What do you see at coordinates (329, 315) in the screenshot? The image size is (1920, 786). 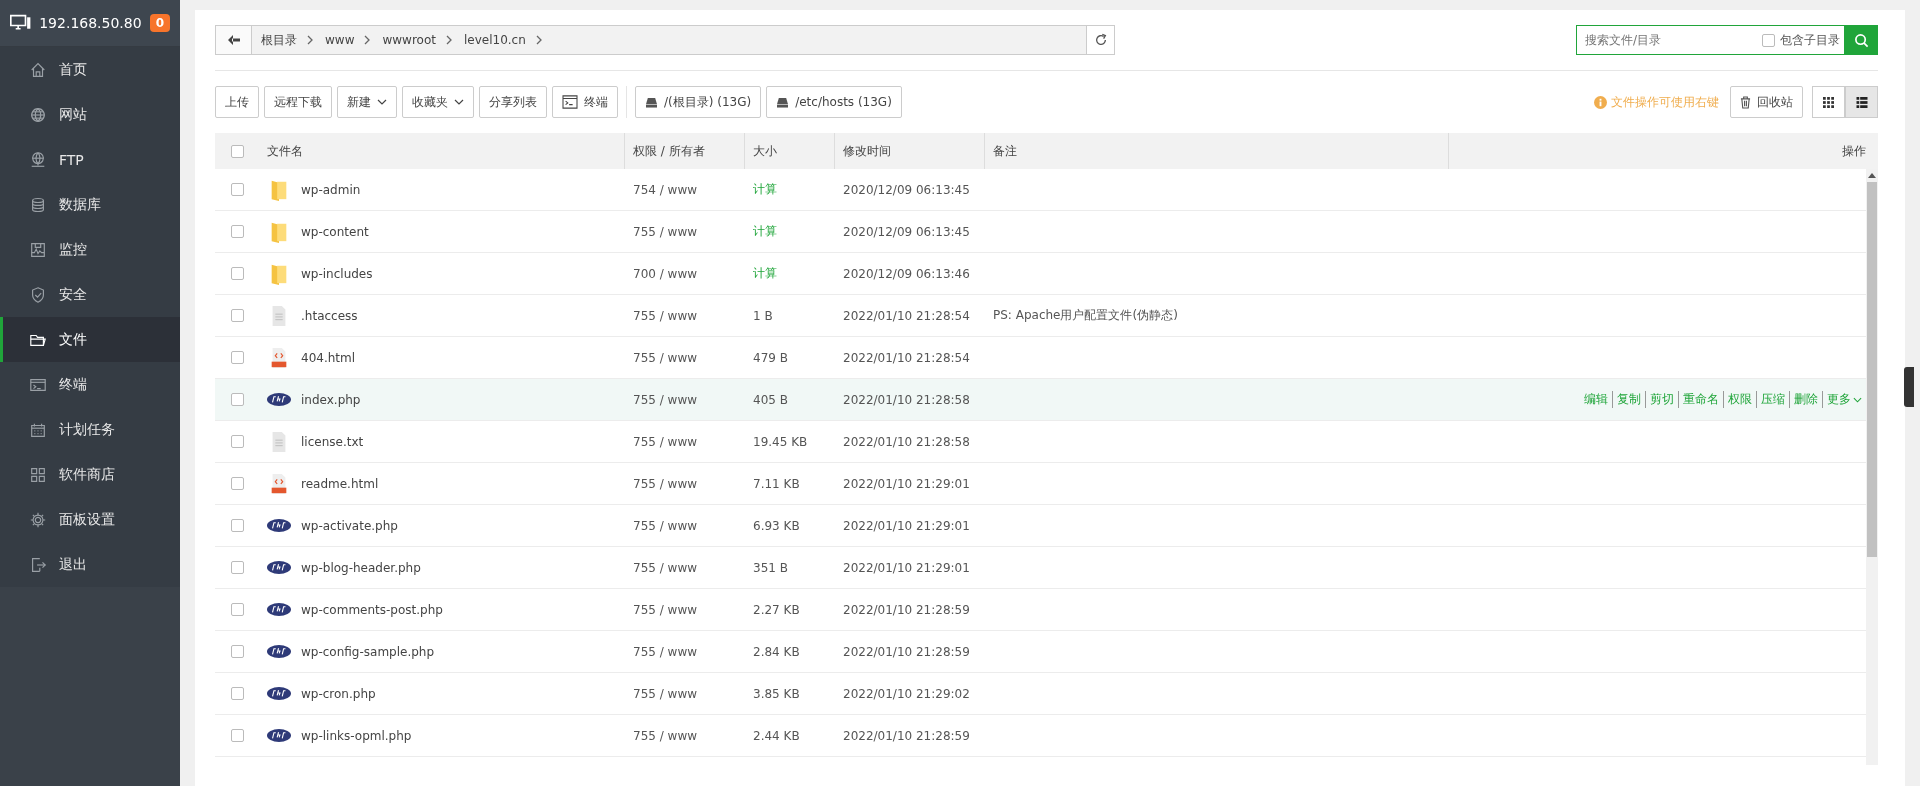 I see `file-name: .htaccess` at bounding box center [329, 315].